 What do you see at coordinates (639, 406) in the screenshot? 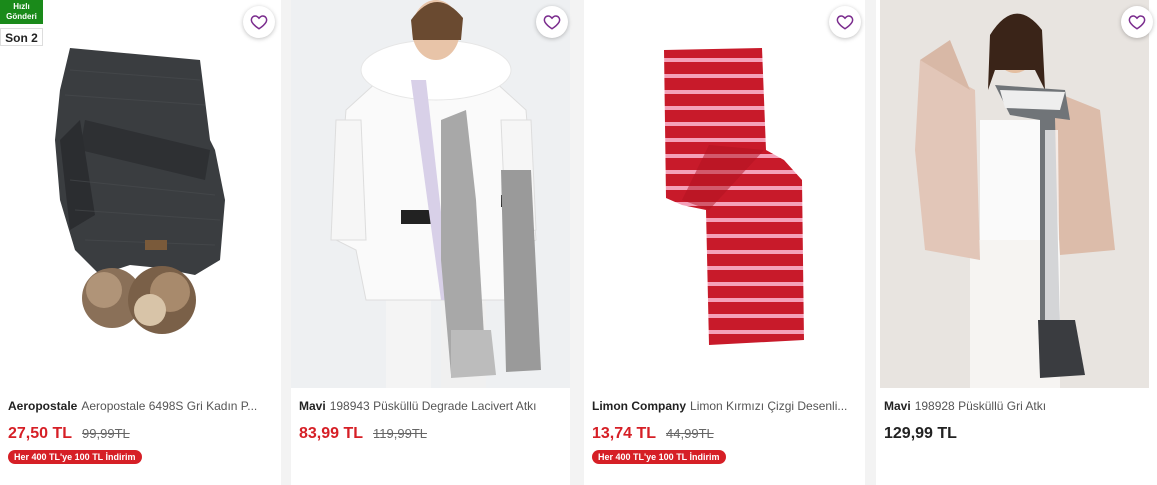
I see `product-brand: Limon Company` at bounding box center [639, 406].